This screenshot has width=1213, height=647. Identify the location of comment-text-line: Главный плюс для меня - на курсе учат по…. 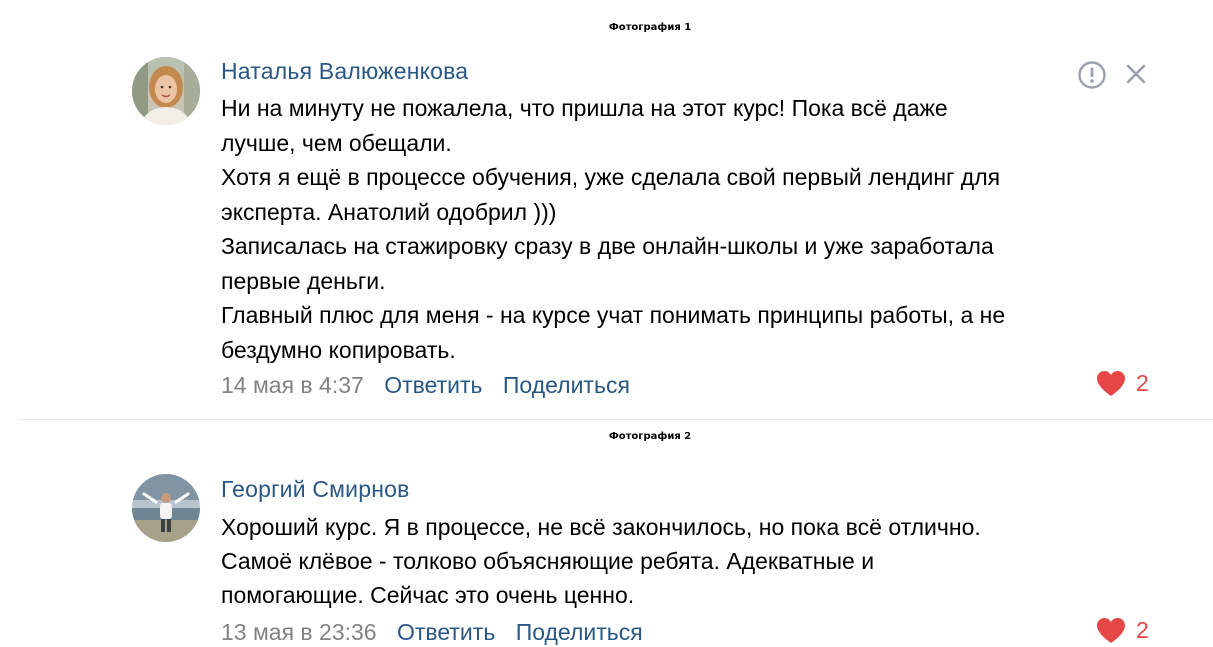
(613, 315).